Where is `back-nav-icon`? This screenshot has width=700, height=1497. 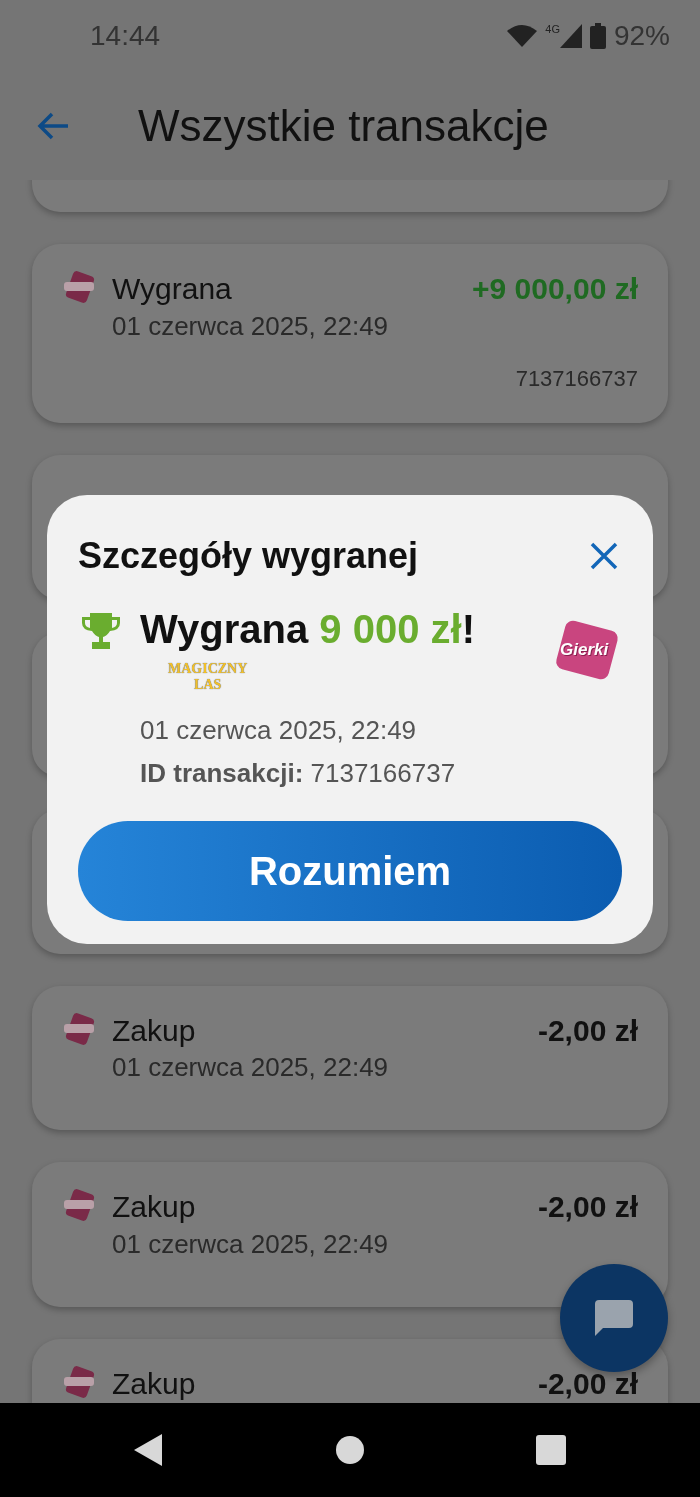 back-nav-icon is located at coordinates (149, 1450).